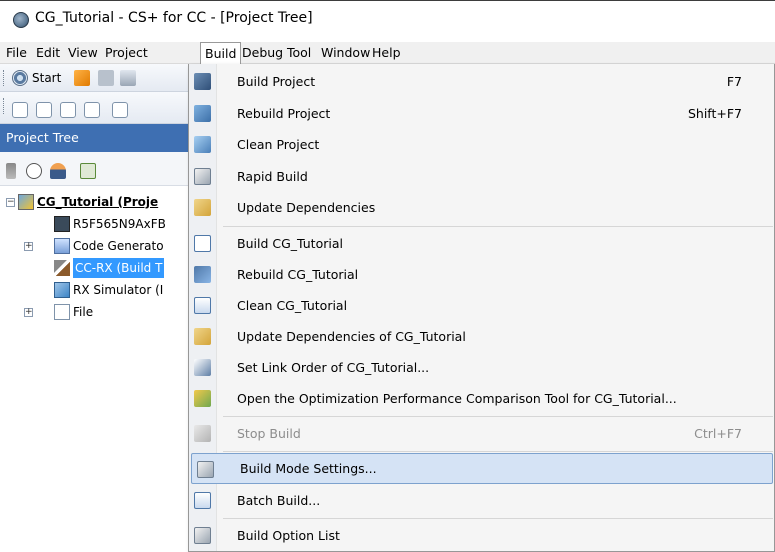 The height and width of the screenshot is (552, 775). Describe the element at coordinates (481, 207) in the screenshot. I see `menu-item-update-dependencies: Update Dependencies` at that location.